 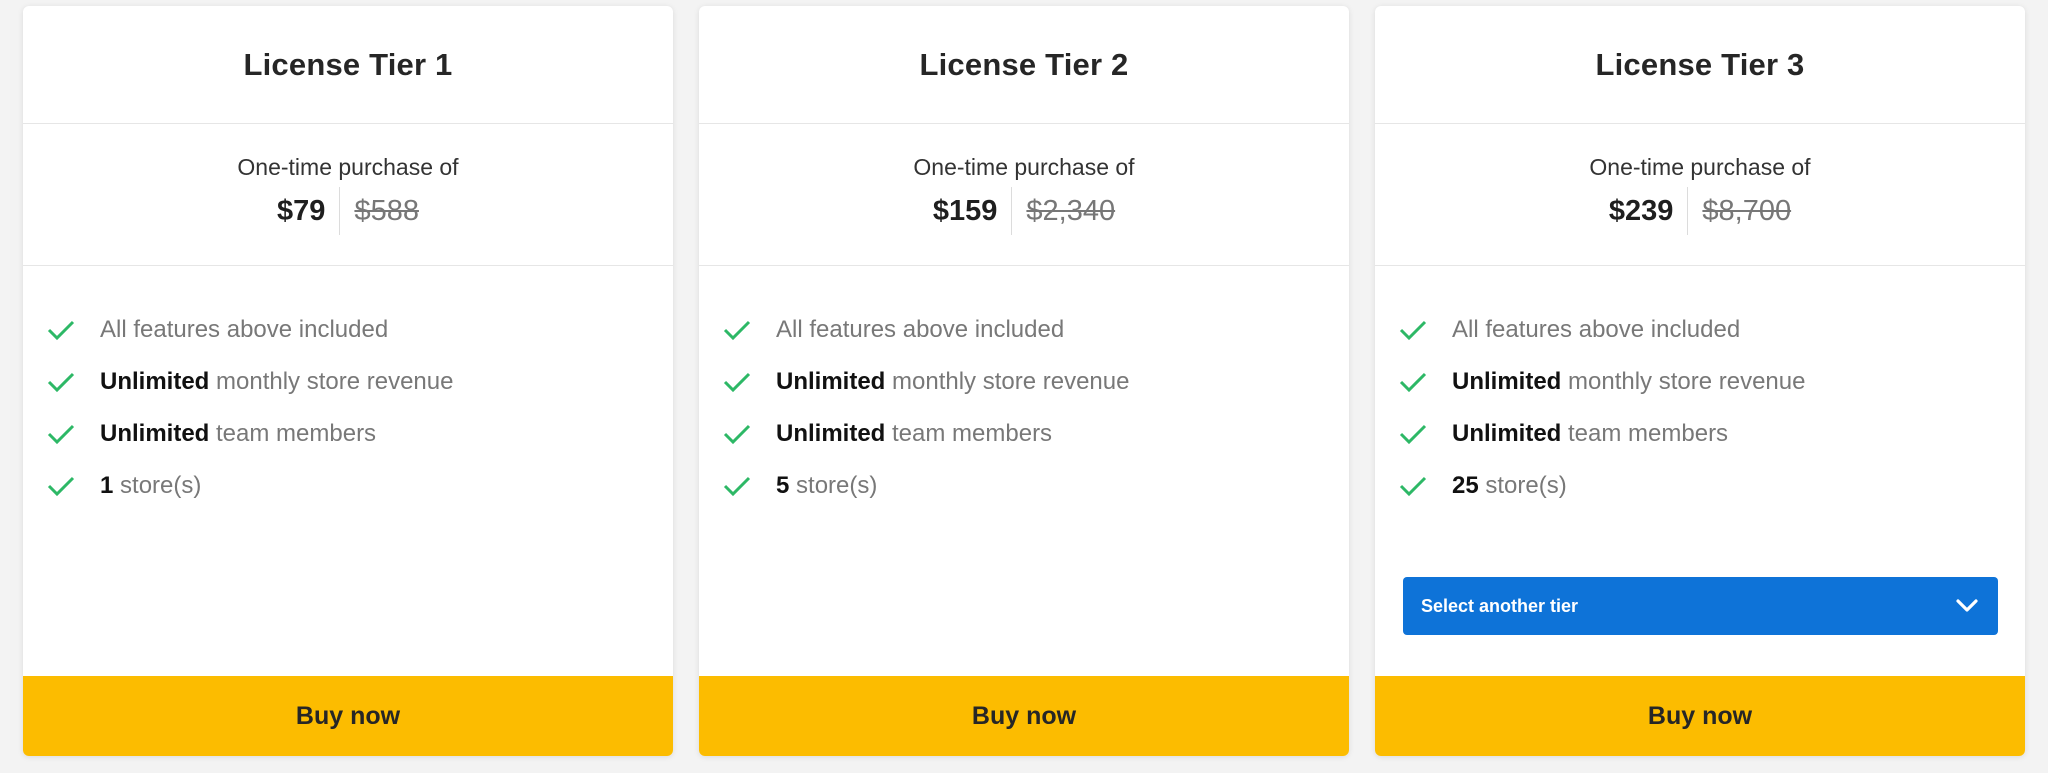 I want to click on price-current: $239, so click(x=1641, y=210).